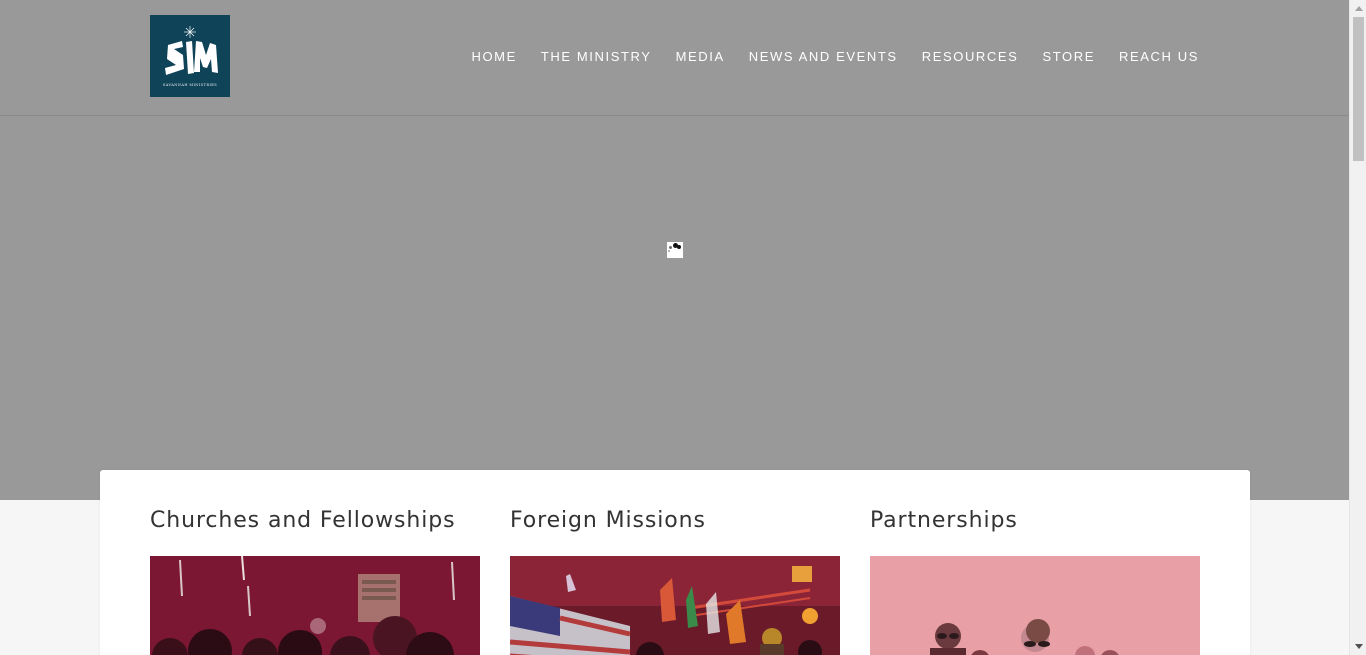  I want to click on people-group-photo, so click(1035, 605).